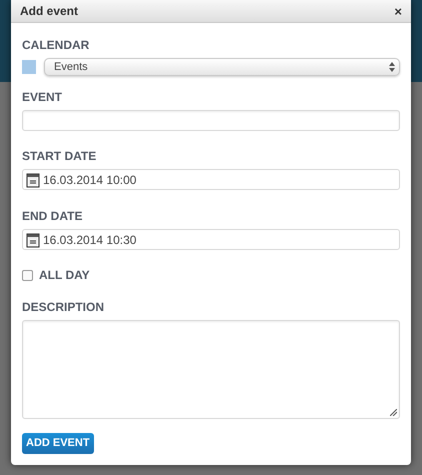  I want to click on close-button: ×, so click(398, 11).